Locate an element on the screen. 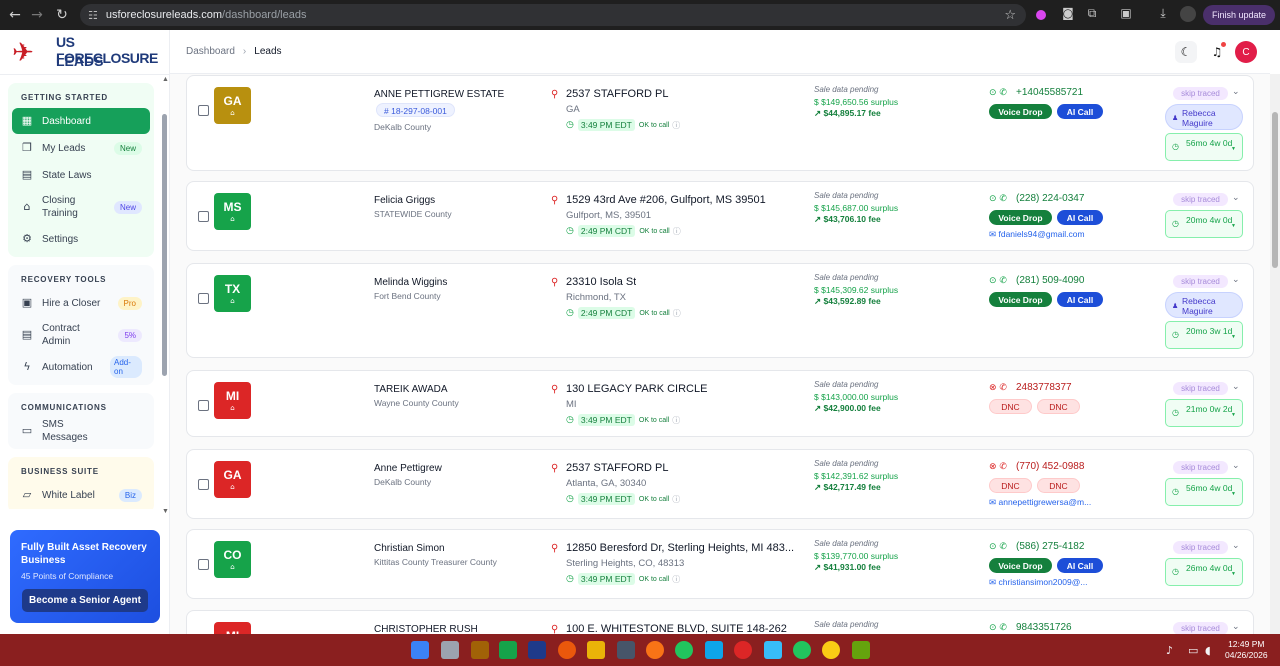  become-senior-agent-button: Become a Senior Agent is located at coordinates (85, 600).